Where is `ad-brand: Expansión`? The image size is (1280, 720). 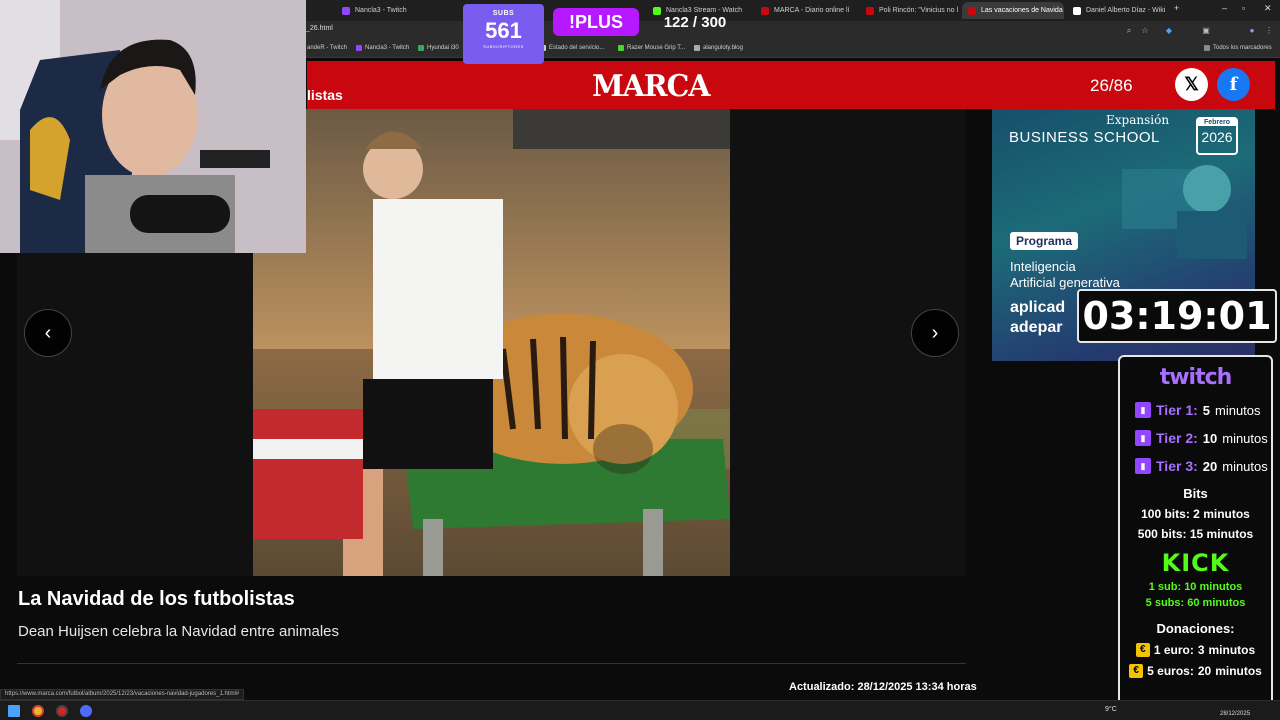 ad-brand: Expansión is located at coordinates (1138, 120).